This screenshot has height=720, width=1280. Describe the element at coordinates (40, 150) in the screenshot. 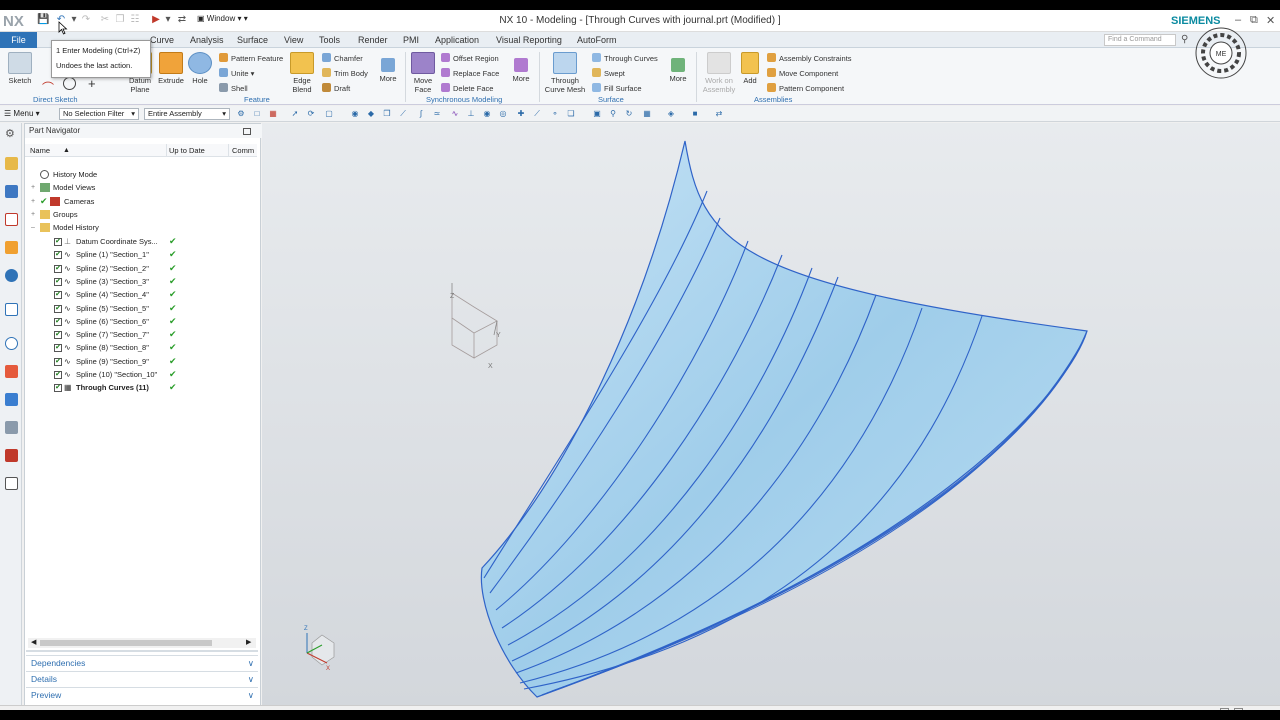

I see `column-name: Name` at that location.